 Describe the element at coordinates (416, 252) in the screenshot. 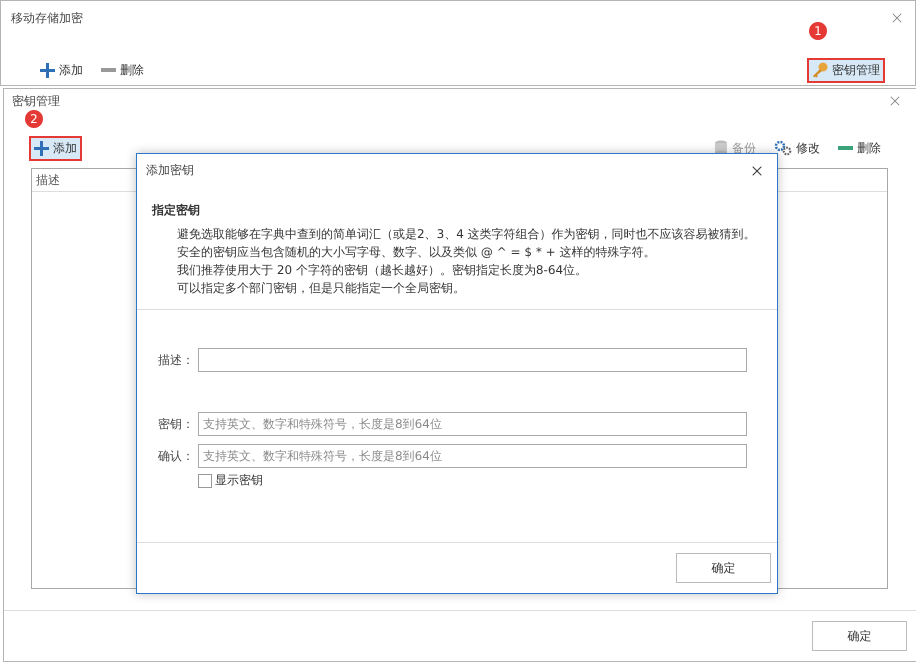

I see `note-text: 安全的密钥应当包含随机的大小写字母、数字、以及类似 @ ^ = $ * + 这样的特殊字符。` at that location.